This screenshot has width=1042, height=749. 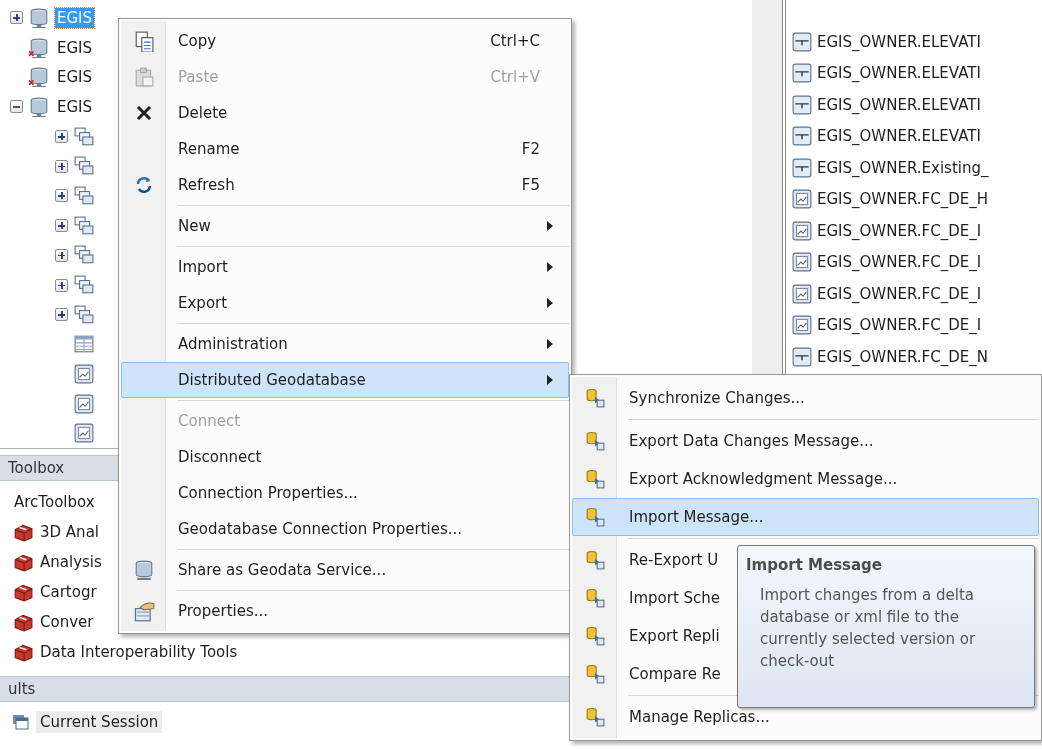 I want to click on panel-title: ults, so click(x=22, y=689).